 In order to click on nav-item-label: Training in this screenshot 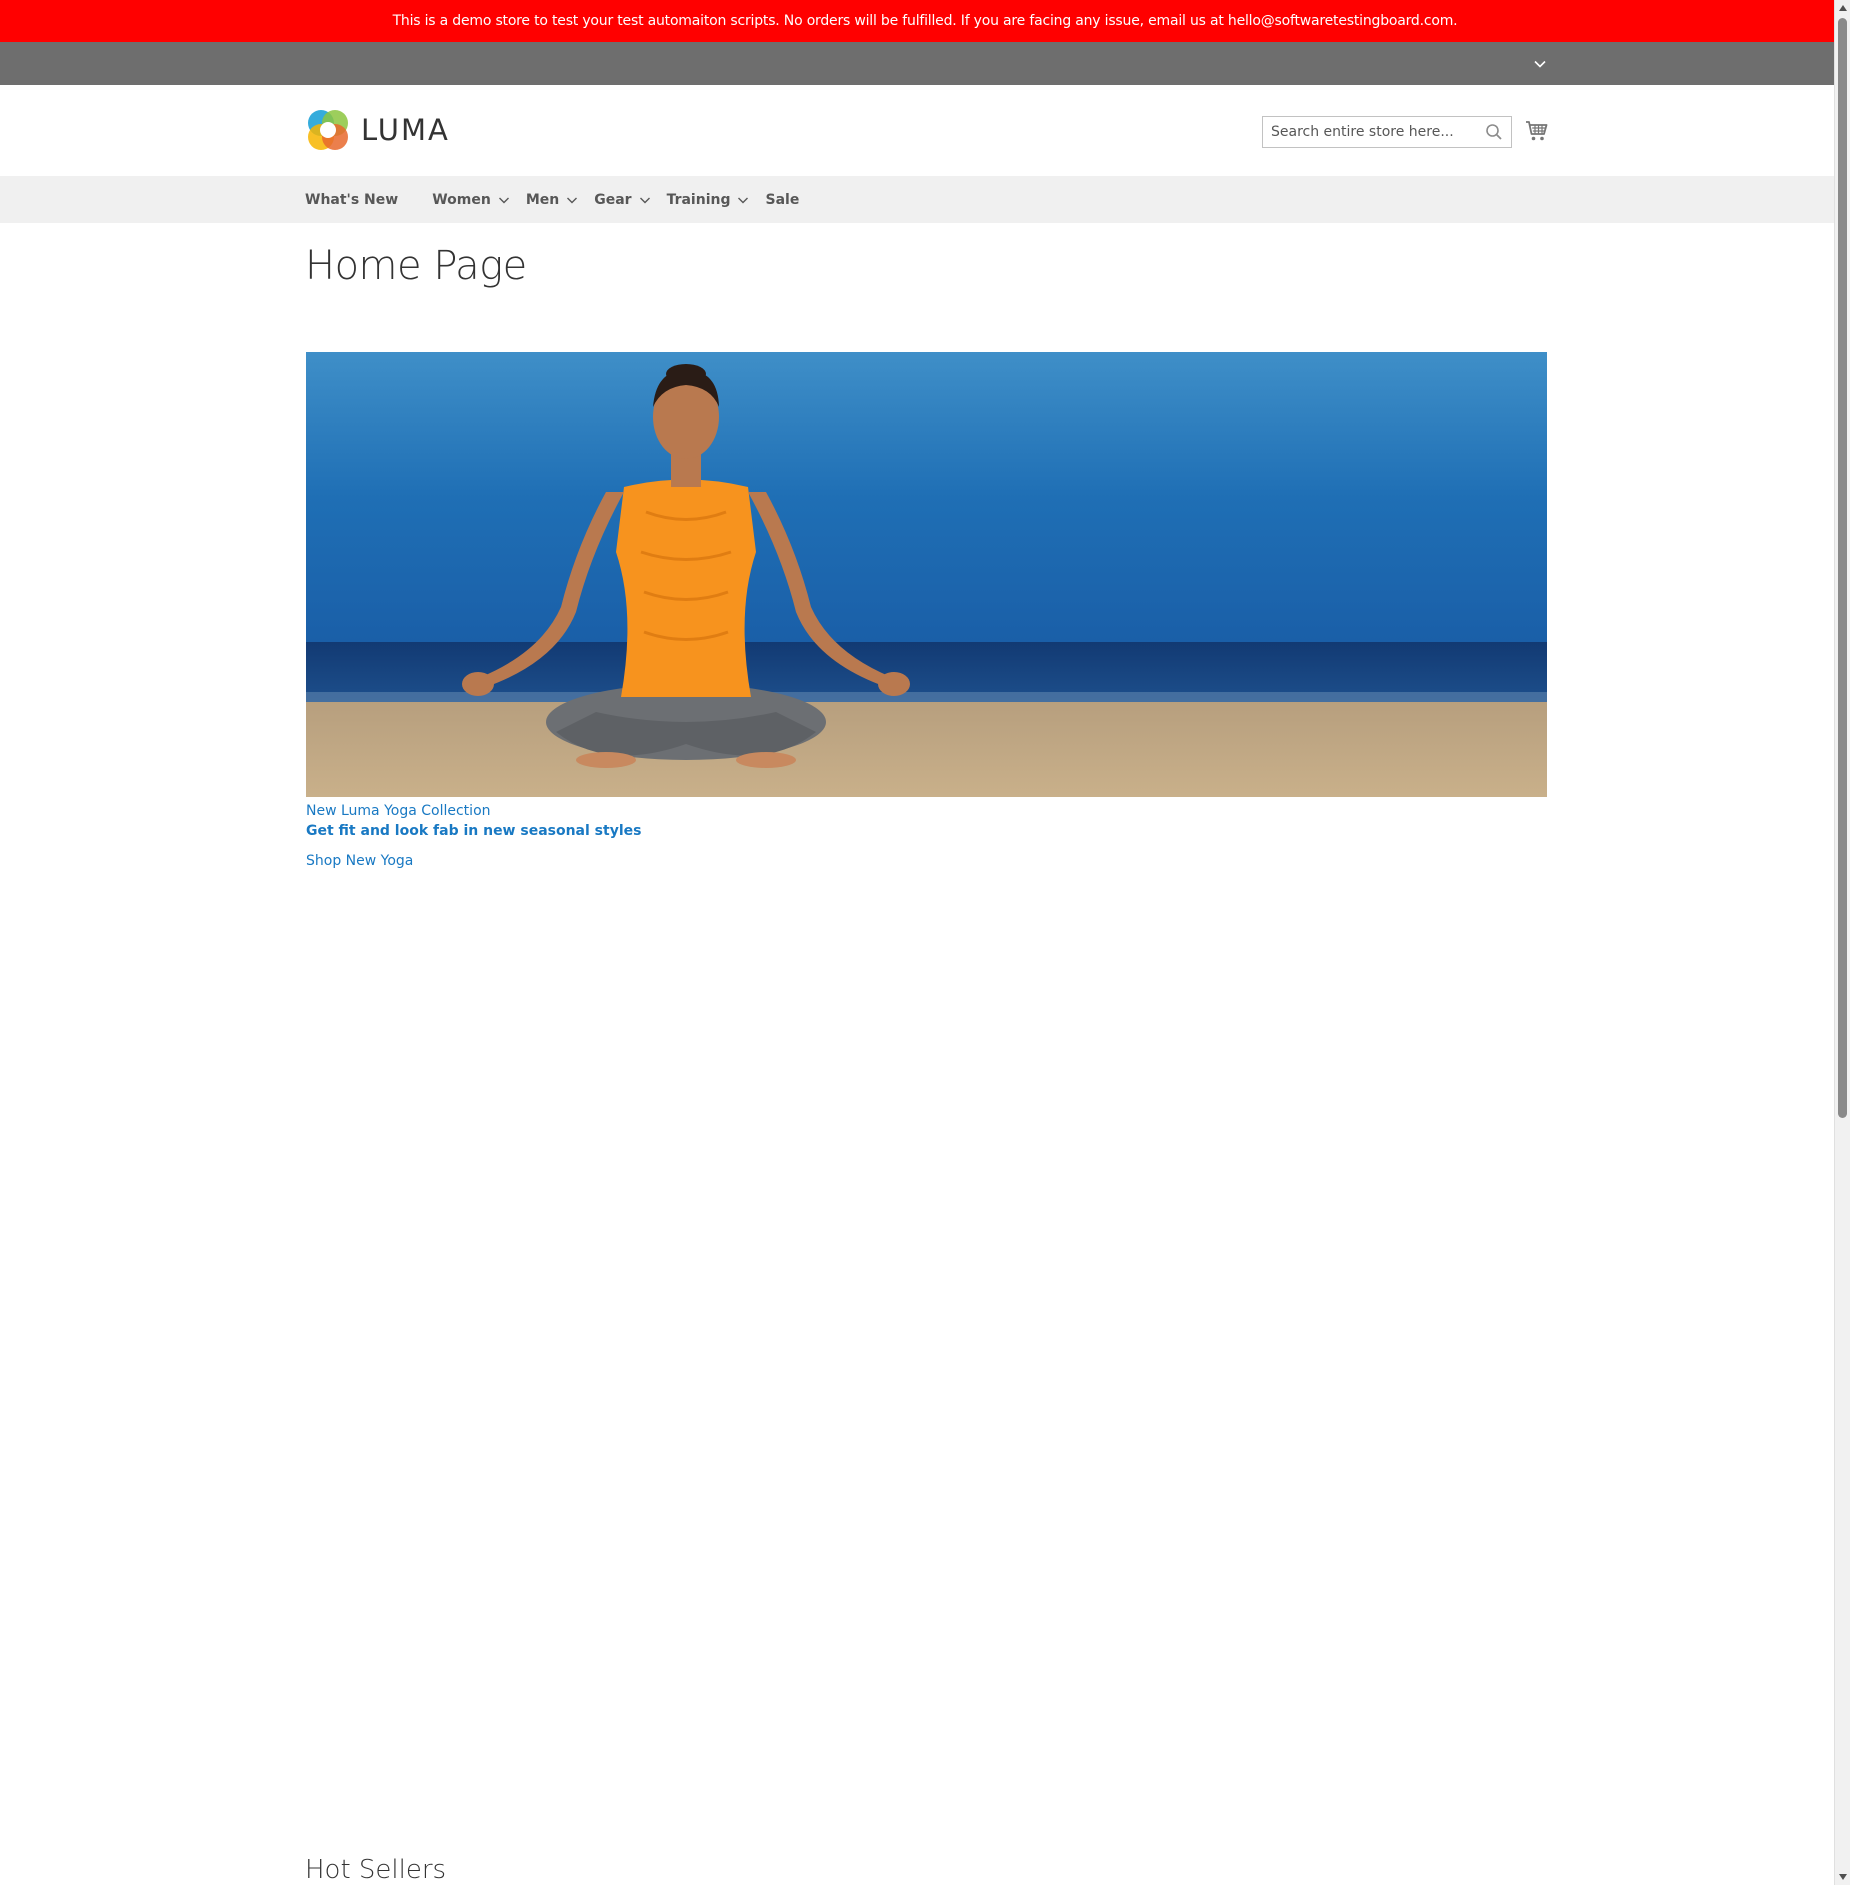, I will do `click(698, 199)`.